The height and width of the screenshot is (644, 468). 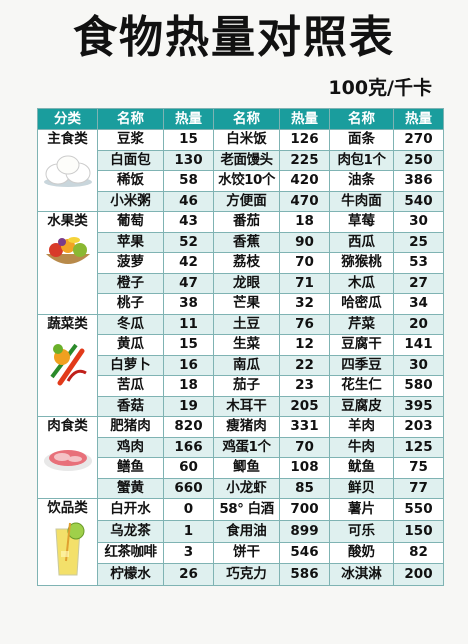 I want to click on table-row: 小米粥 46 方便面 470 牛肉面 540, so click(x=241, y=201).